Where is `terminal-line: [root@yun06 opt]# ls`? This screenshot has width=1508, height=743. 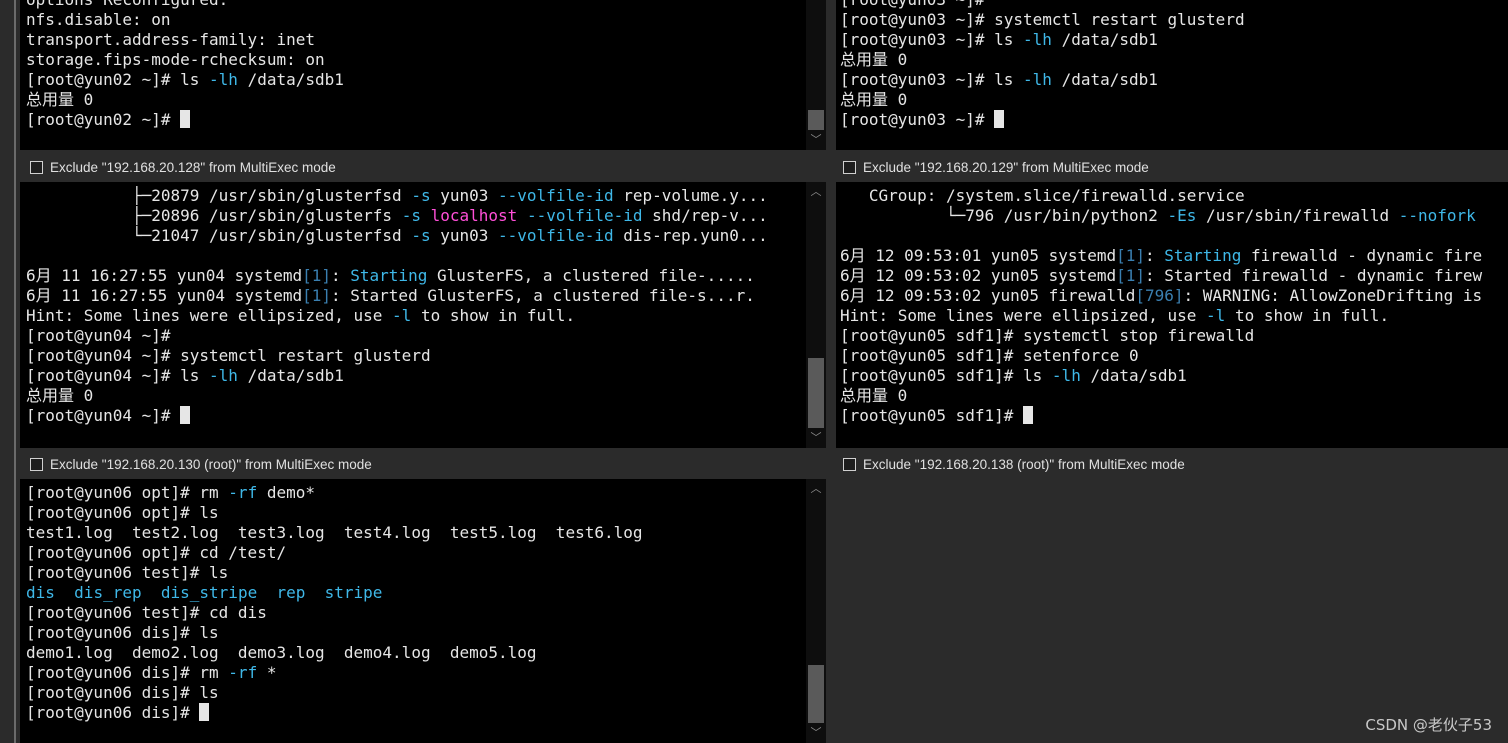
terminal-line: [root@yun06 opt]# ls is located at coordinates (416, 513).